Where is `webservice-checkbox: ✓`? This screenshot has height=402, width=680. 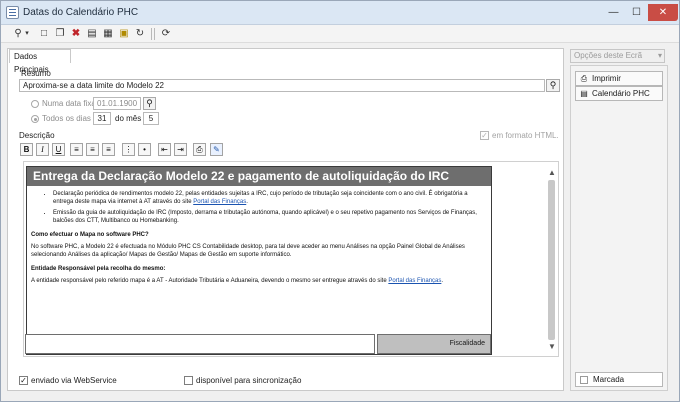 webservice-checkbox: ✓ is located at coordinates (23, 380).